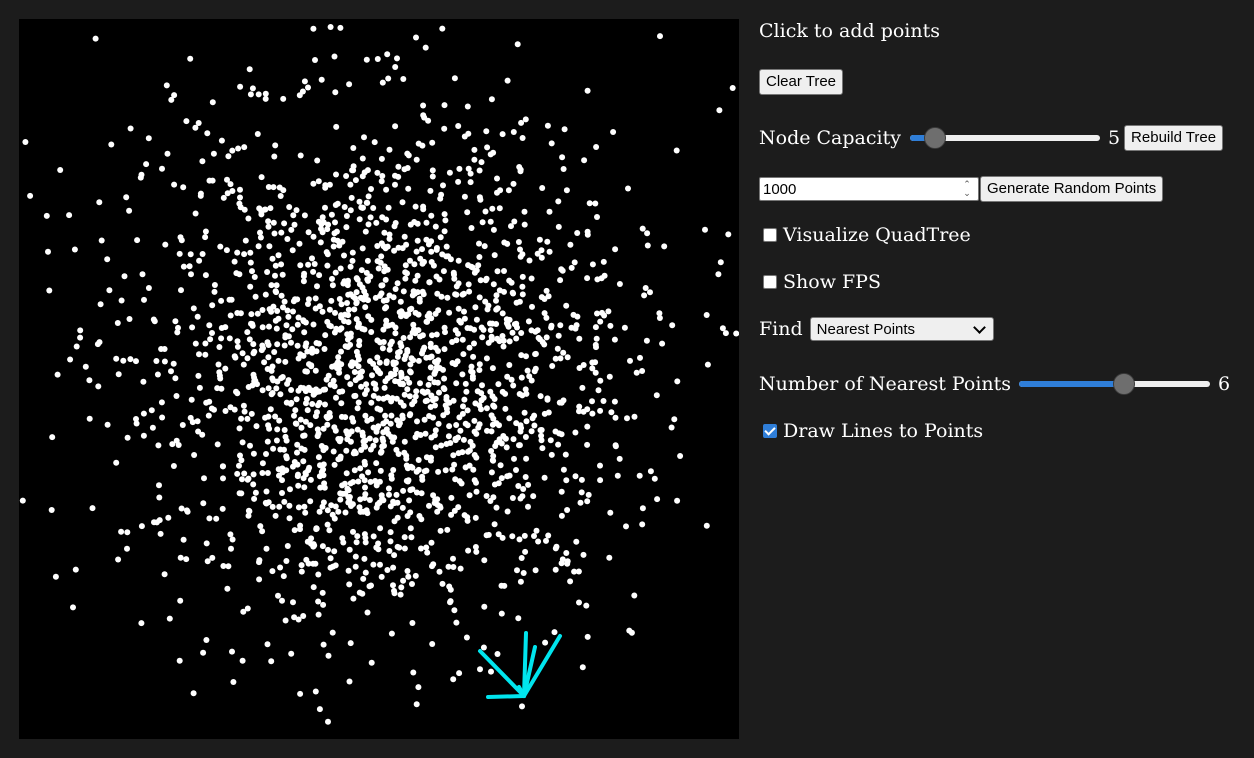 The height and width of the screenshot is (758, 1254). What do you see at coordinates (801, 82) in the screenshot?
I see `clear-tree-button: Clear Tree` at bounding box center [801, 82].